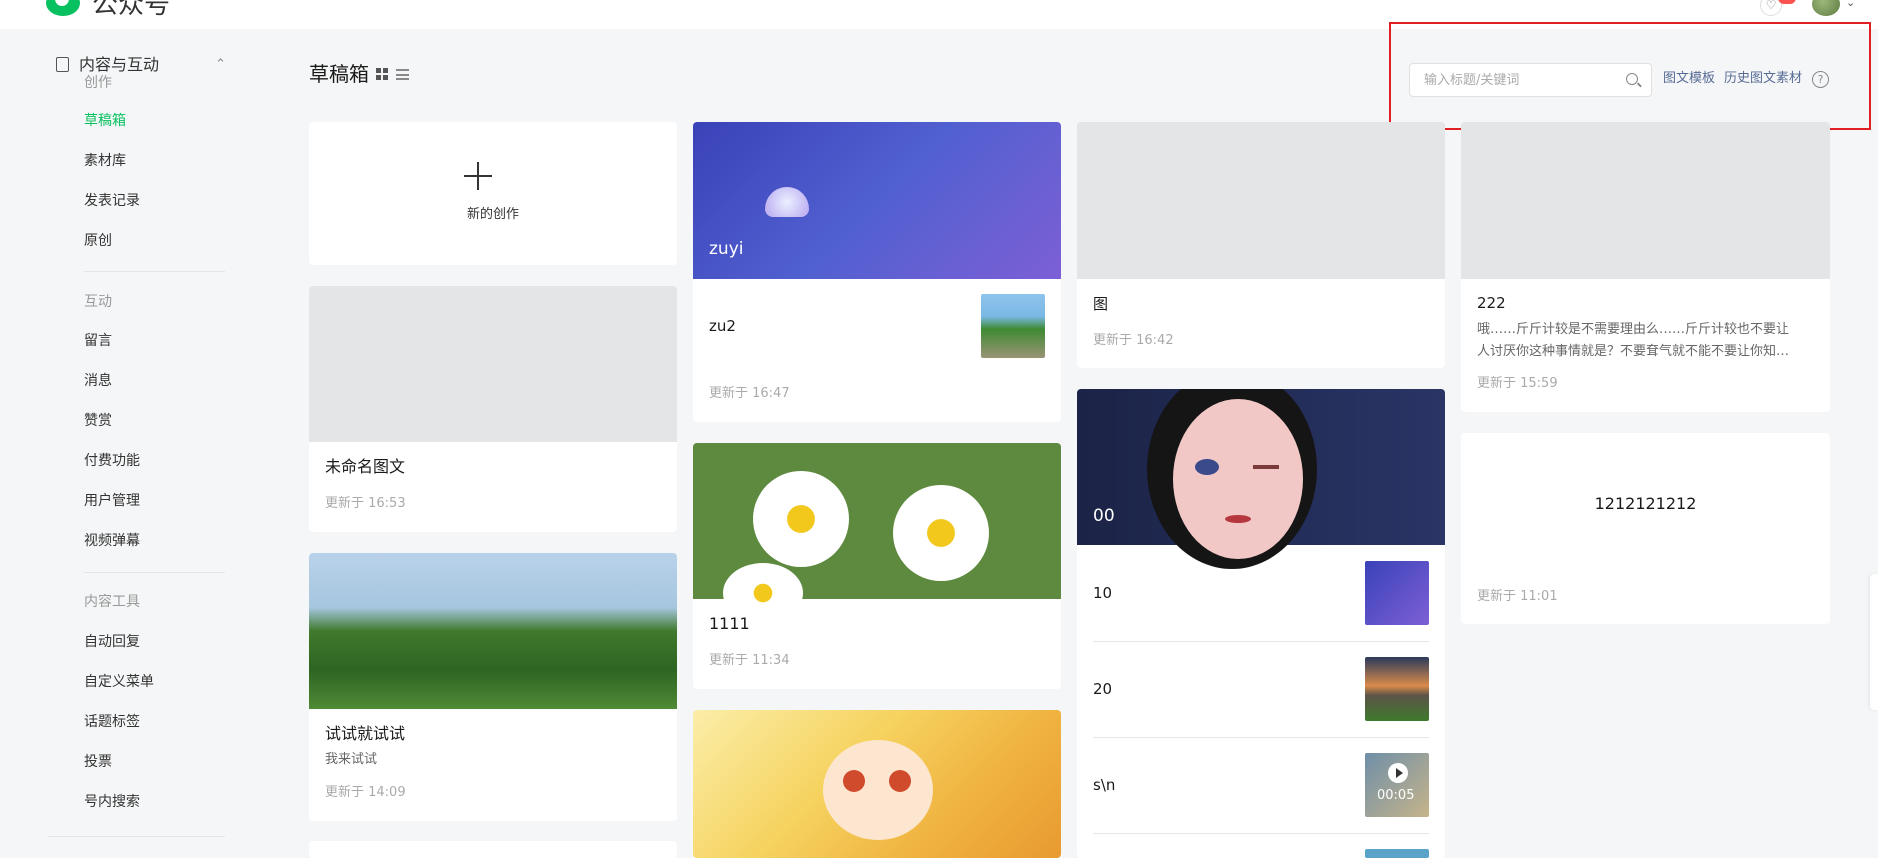 The height and width of the screenshot is (858, 1878). What do you see at coordinates (119, 682) in the screenshot?
I see `sidebar-item-custom-menu: 自定义菜单` at bounding box center [119, 682].